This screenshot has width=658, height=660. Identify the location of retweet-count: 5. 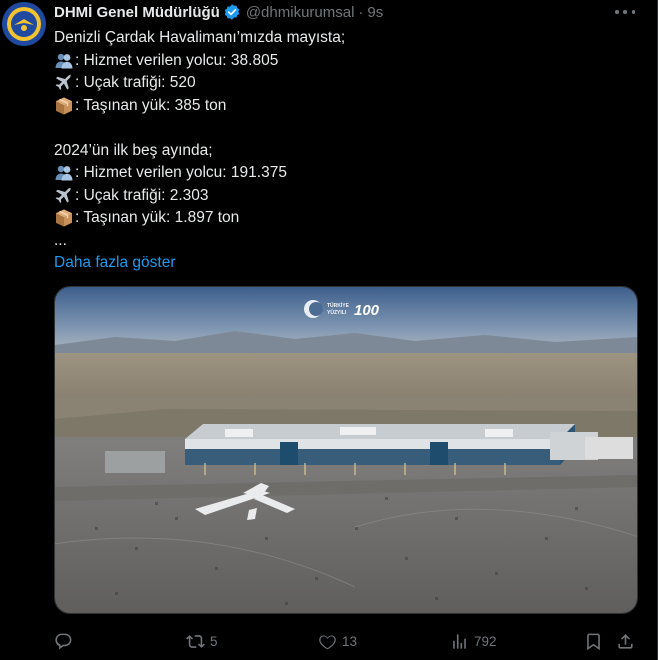
(214, 641).